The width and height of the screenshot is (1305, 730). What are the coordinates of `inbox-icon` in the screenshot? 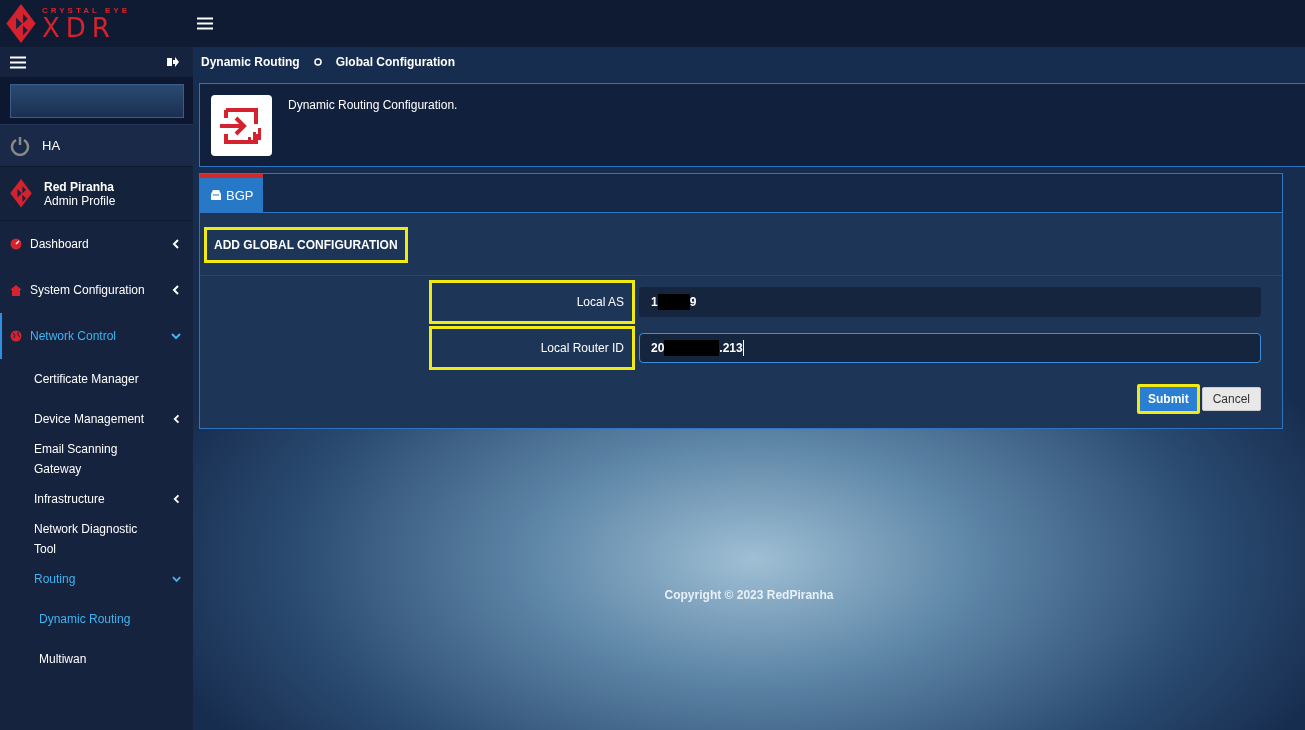 It's located at (216, 195).